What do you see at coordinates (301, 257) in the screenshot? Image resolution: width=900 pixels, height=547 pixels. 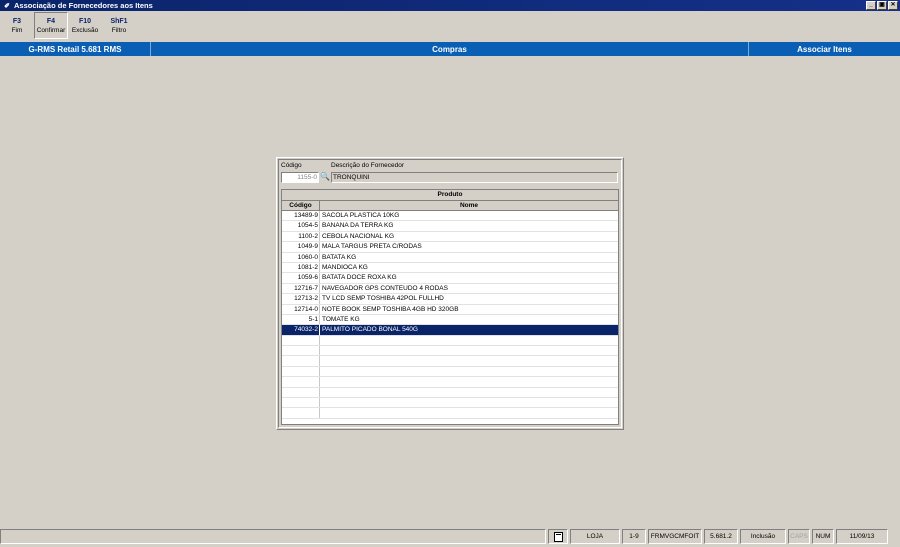 I see `cell-codigo: 1060-0` at bounding box center [301, 257].